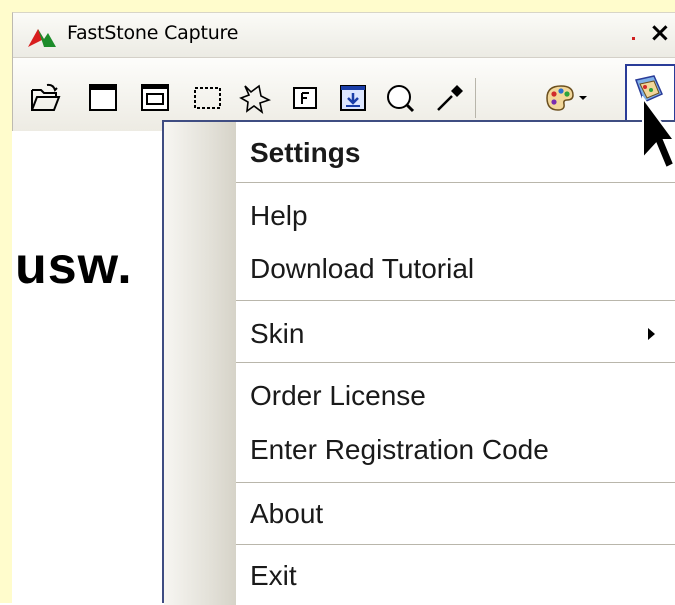 Image resolution: width=675 pixels, height=605 pixels. What do you see at coordinates (455, 393) in the screenshot?
I see `menu-item-order-license: Order License` at bounding box center [455, 393].